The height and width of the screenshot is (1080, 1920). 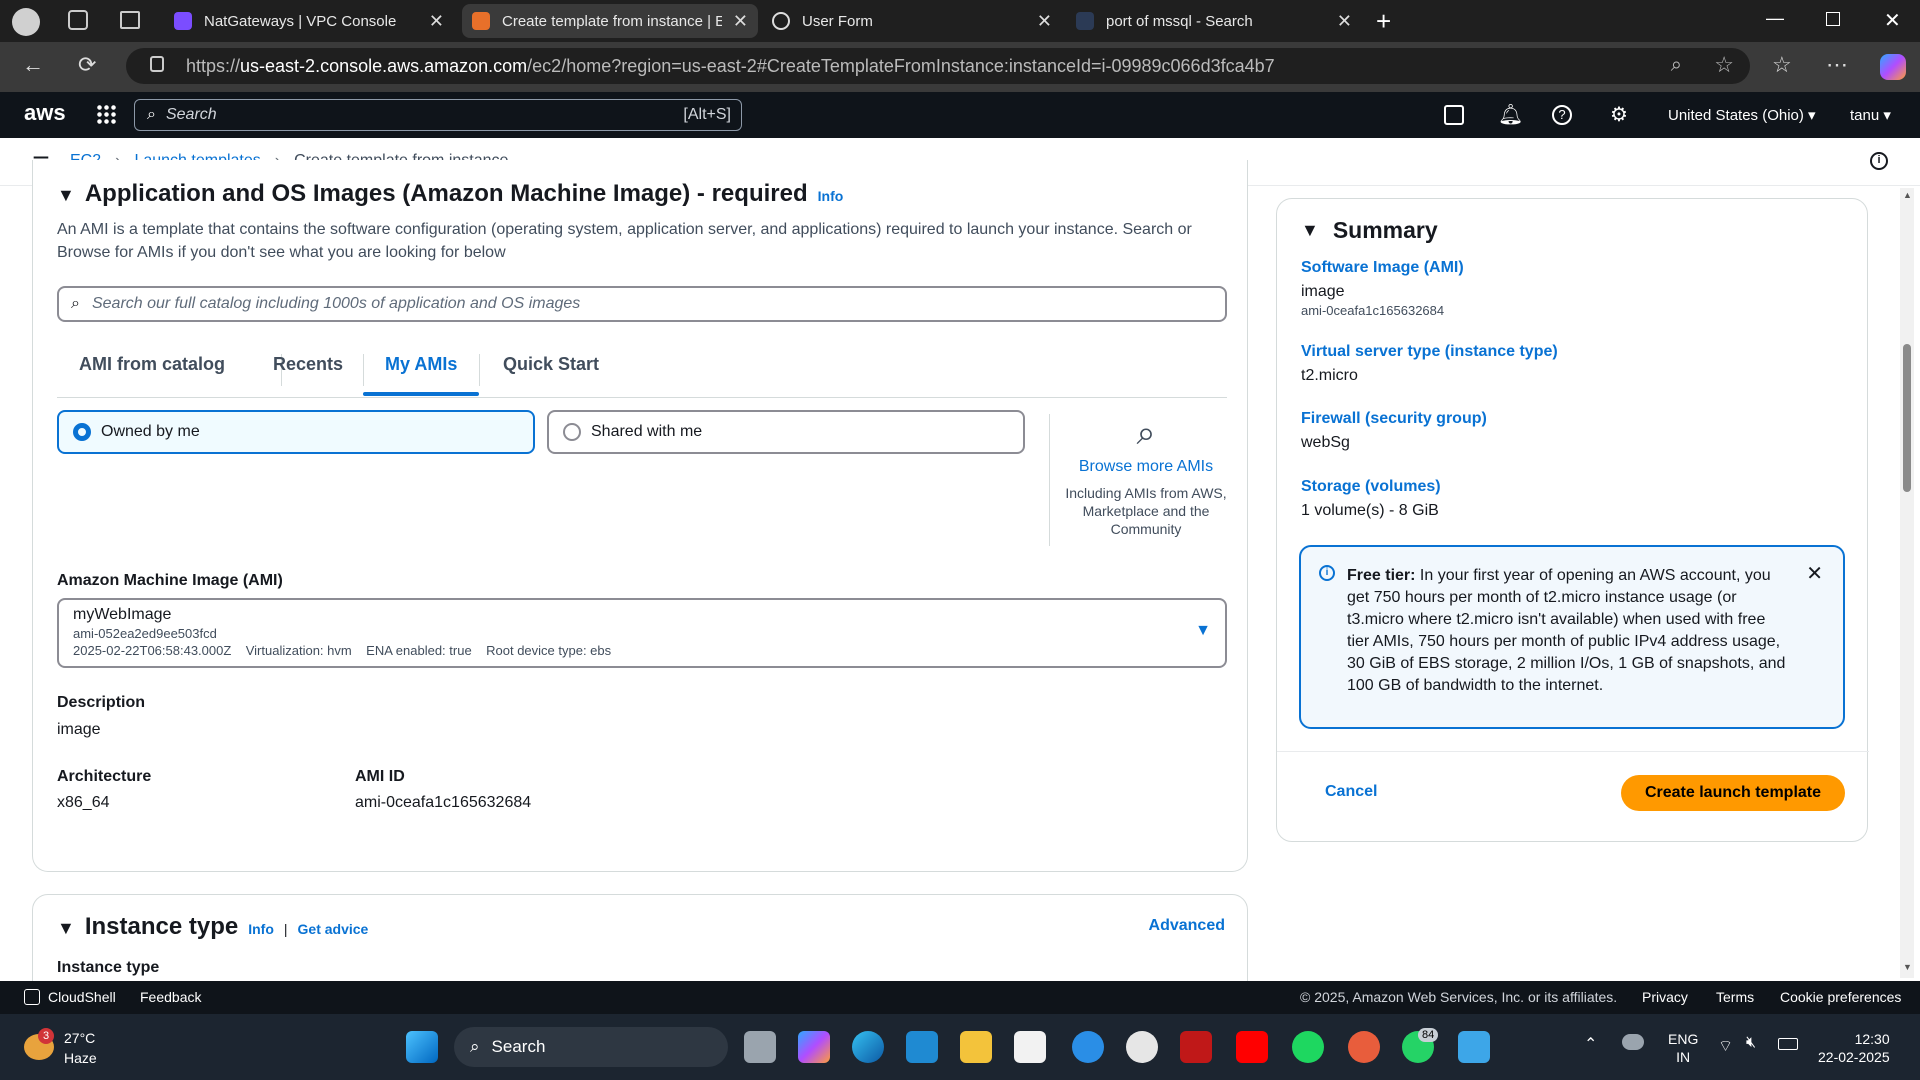 I want to click on instance-info-link: Info, so click(x=261, y=929).